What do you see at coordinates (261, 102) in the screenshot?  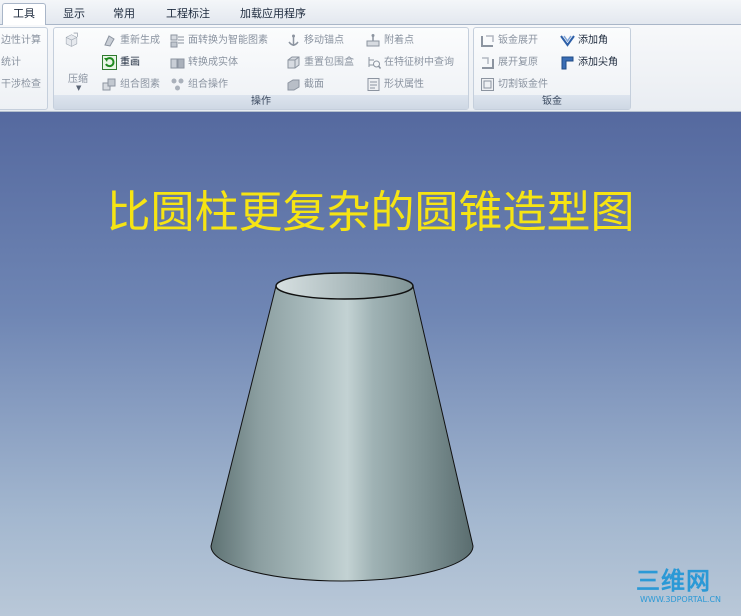 I see `operations-group-label: 操作` at bounding box center [261, 102].